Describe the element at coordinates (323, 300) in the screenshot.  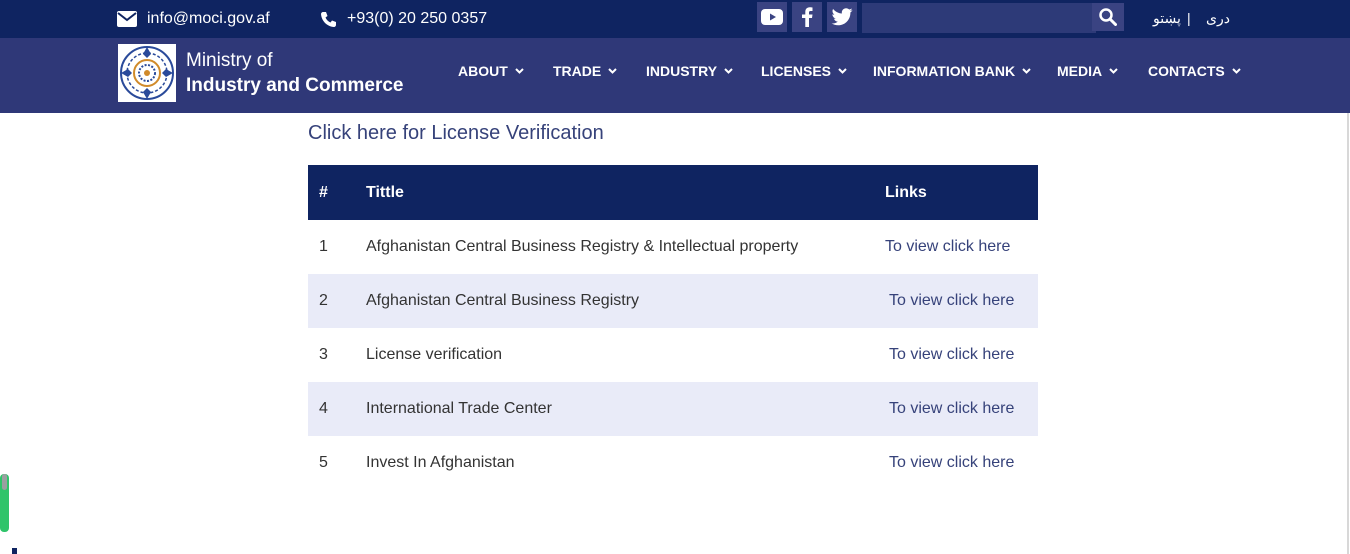
I see `row-number: 2` at that location.